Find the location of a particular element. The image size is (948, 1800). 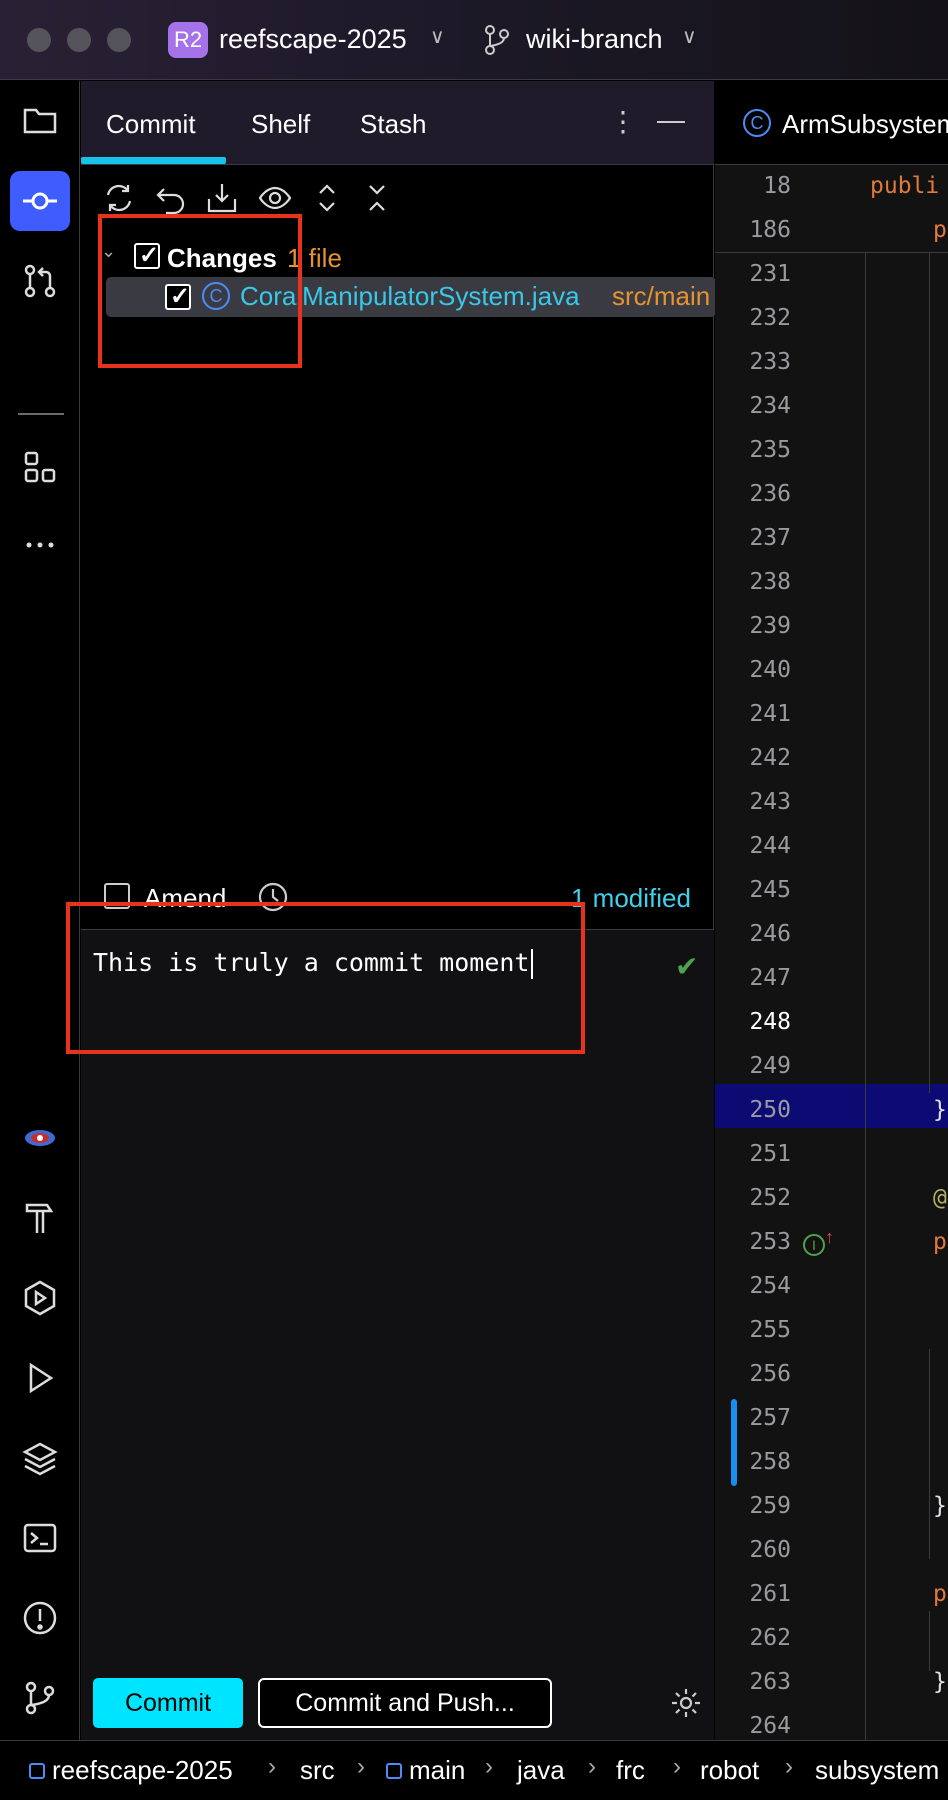

amend-checkbox is located at coordinates (117, 896).